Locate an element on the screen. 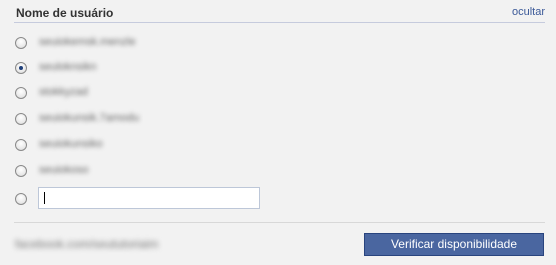 This screenshot has width=556, height=265. username-option: seuloknsikn is located at coordinates (215, 69).